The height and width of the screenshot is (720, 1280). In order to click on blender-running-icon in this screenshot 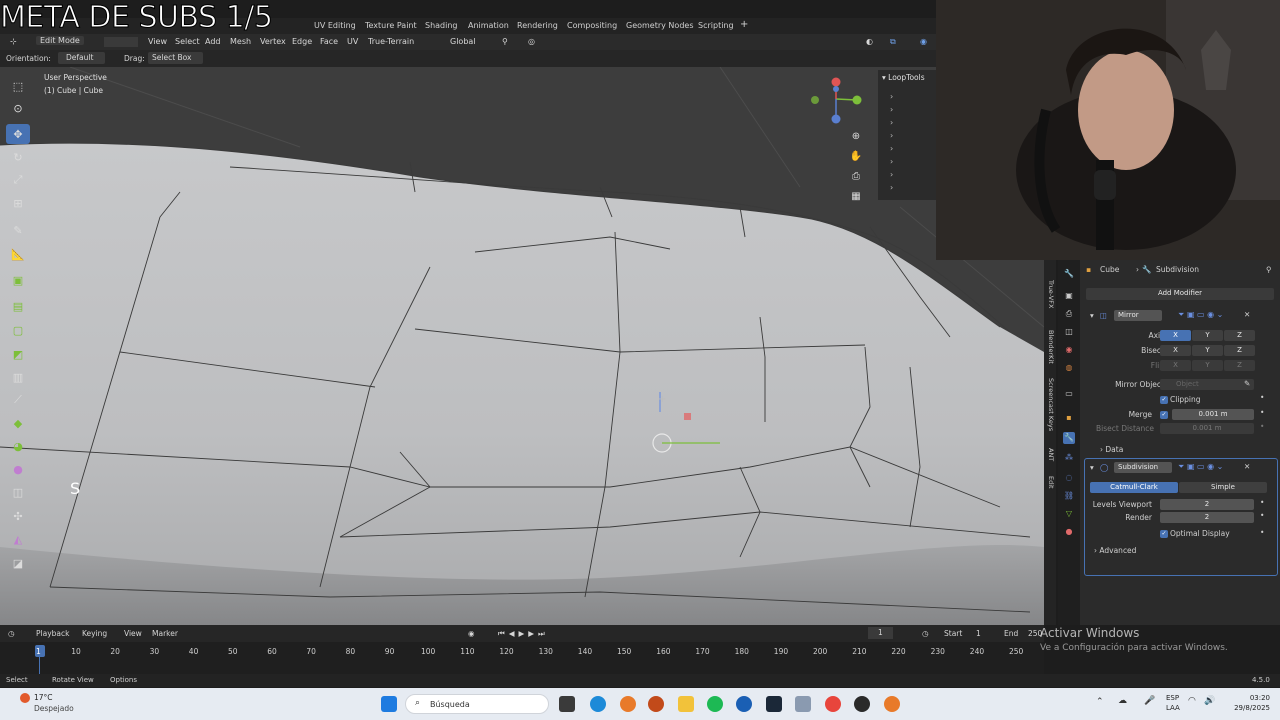, I will do `click(892, 704)`.